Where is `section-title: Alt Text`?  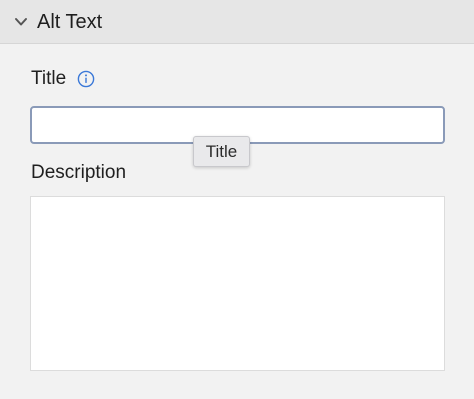 section-title: Alt Text is located at coordinates (70, 22).